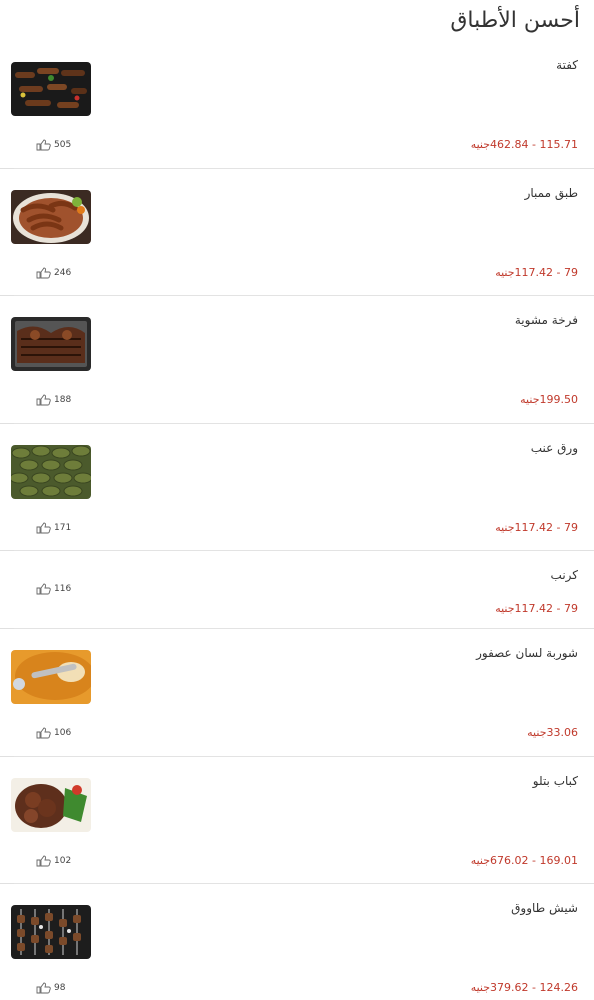  I want to click on likes-count: 246, so click(53, 273).